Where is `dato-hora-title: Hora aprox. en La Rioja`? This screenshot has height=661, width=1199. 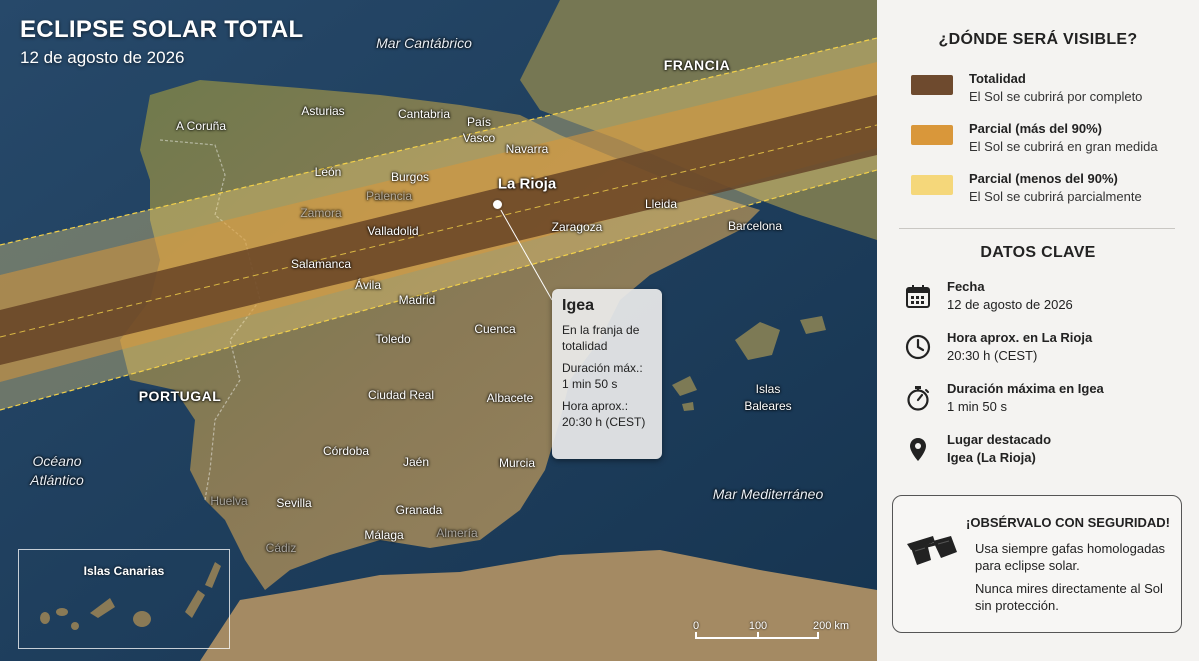 dato-hora-title: Hora aprox. en La Rioja is located at coordinates (1020, 337).